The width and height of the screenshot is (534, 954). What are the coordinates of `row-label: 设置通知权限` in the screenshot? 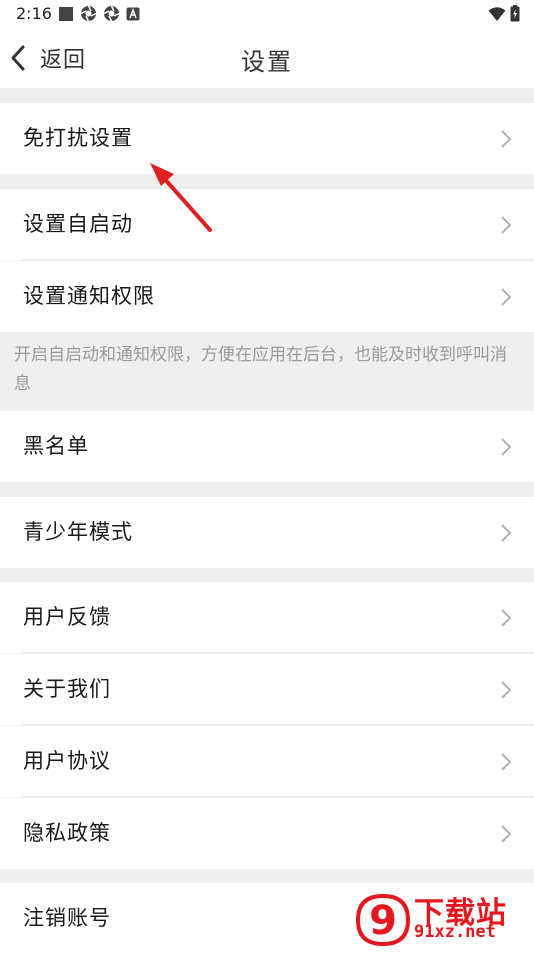 It's located at (89, 296).